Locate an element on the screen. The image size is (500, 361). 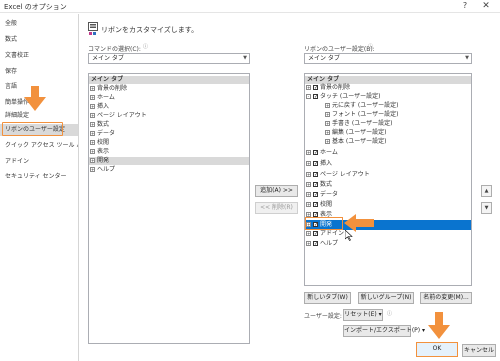
developer-tab-highlight is located at coordinates (324, 223).